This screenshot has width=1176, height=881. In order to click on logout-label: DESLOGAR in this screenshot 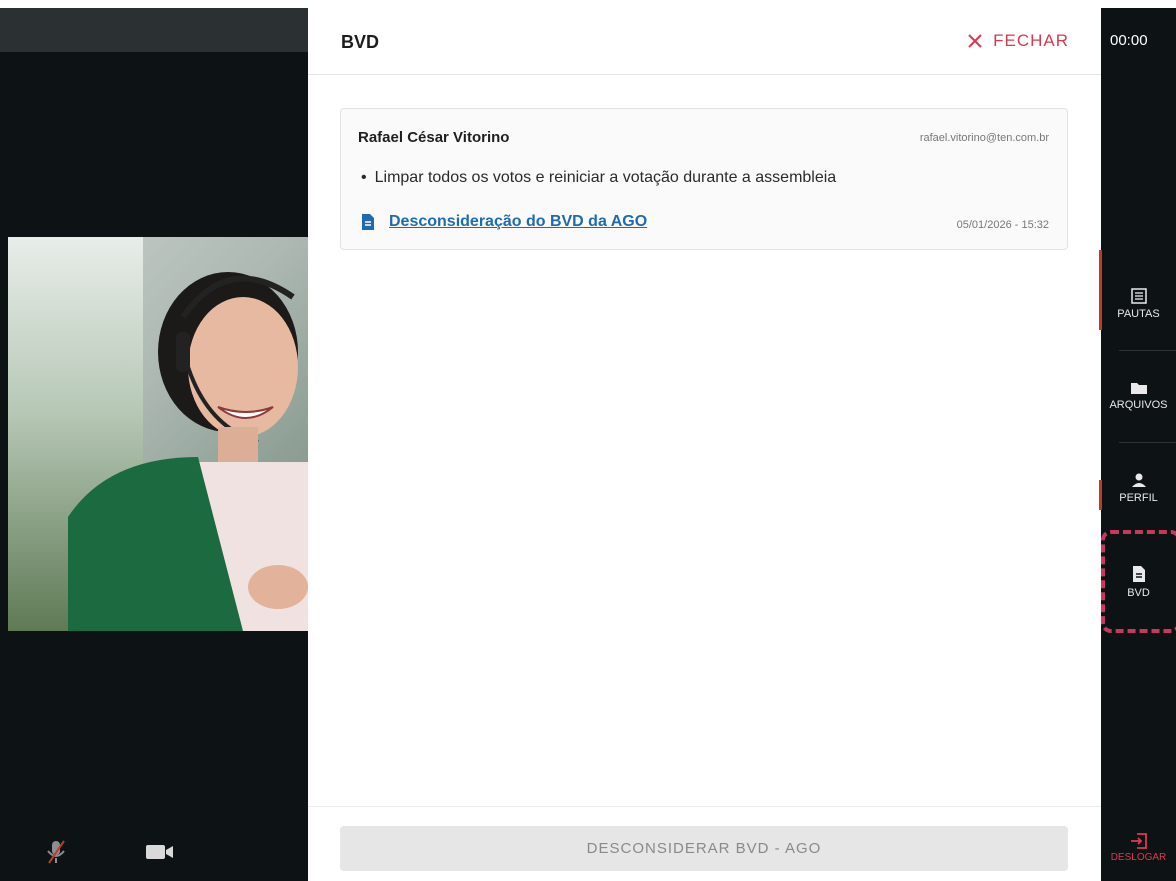, I will do `click(1138, 857)`.